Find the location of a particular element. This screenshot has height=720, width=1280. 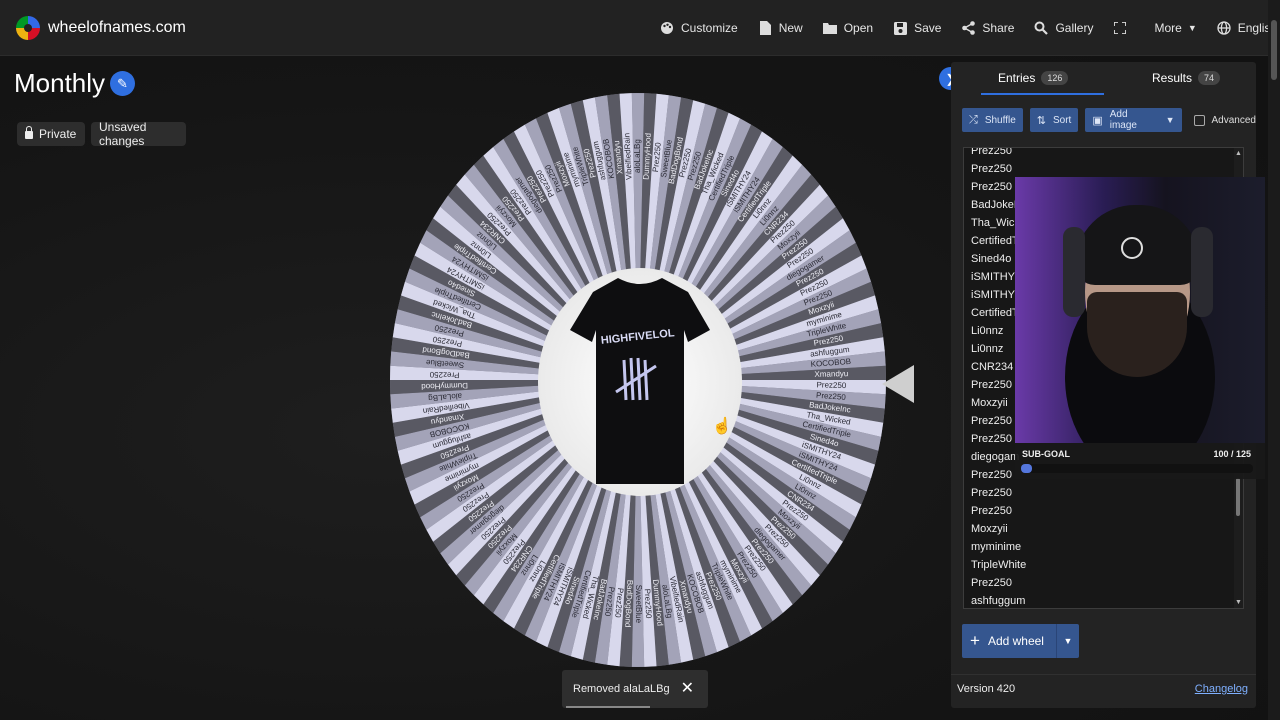

shuffle-icon: ⤮ is located at coordinates (973, 119).